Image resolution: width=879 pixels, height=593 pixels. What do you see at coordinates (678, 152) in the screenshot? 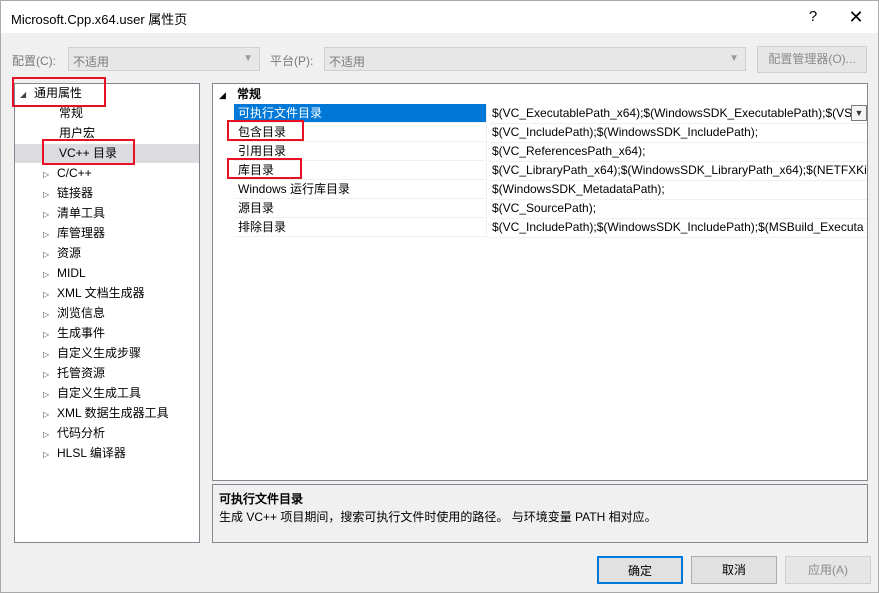
I see `property-value: $(VC_ReferencesPath_x64);` at bounding box center [678, 152].